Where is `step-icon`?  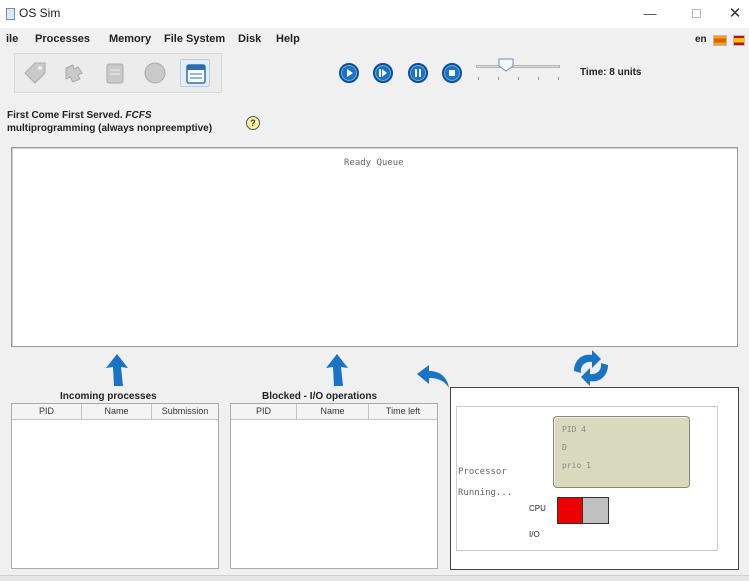
step-icon is located at coordinates (383, 73).